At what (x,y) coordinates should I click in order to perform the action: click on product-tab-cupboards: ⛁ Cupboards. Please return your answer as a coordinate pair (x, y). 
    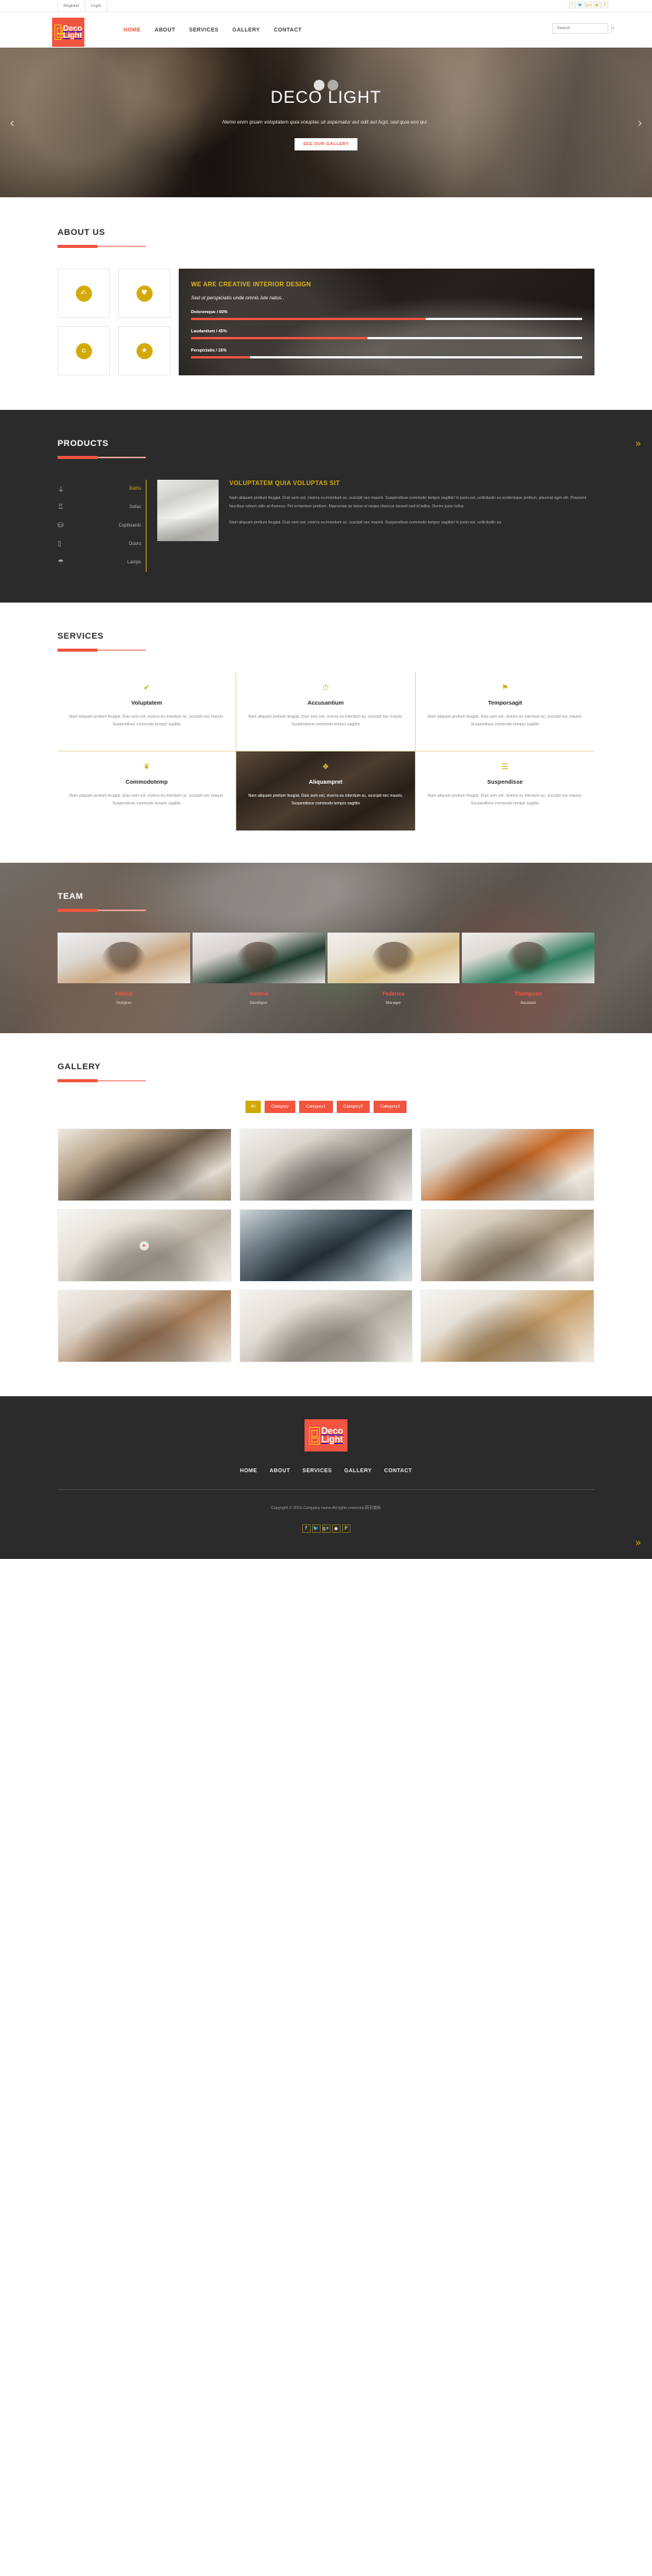
    Looking at the image, I should click on (102, 526).